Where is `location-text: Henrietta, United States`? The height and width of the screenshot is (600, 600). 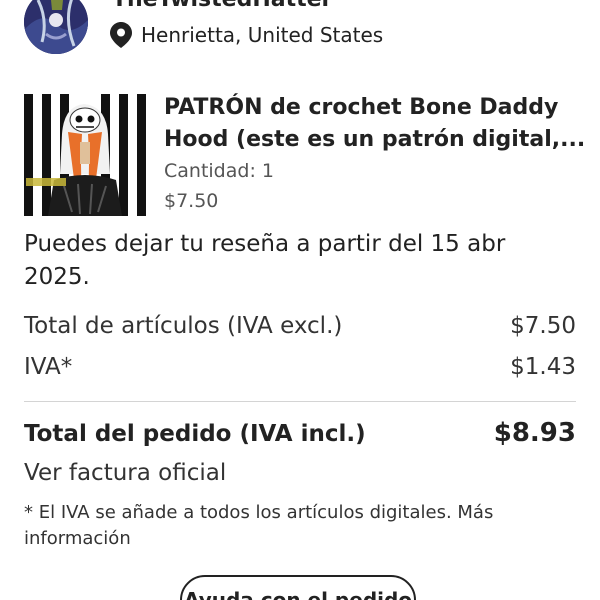
location-text: Henrietta, United States is located at coordinates (262, 35).